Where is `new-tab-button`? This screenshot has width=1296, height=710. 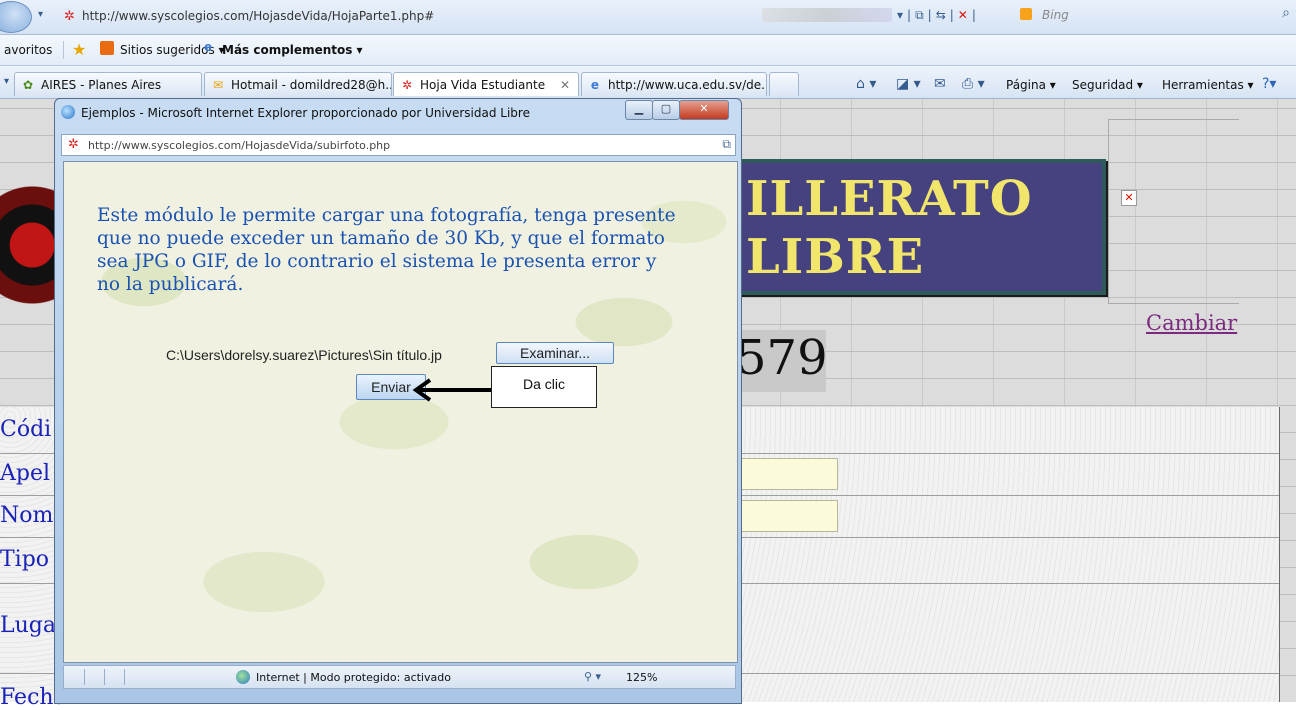
new-tab-button is located at coordinates (784, 84).